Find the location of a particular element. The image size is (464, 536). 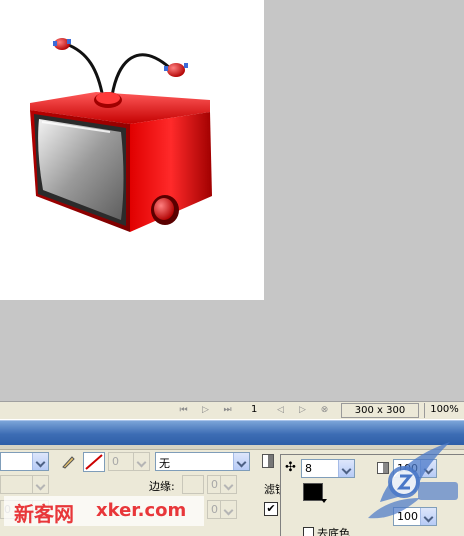

left-field-combo is located at coordinates (24, 484).